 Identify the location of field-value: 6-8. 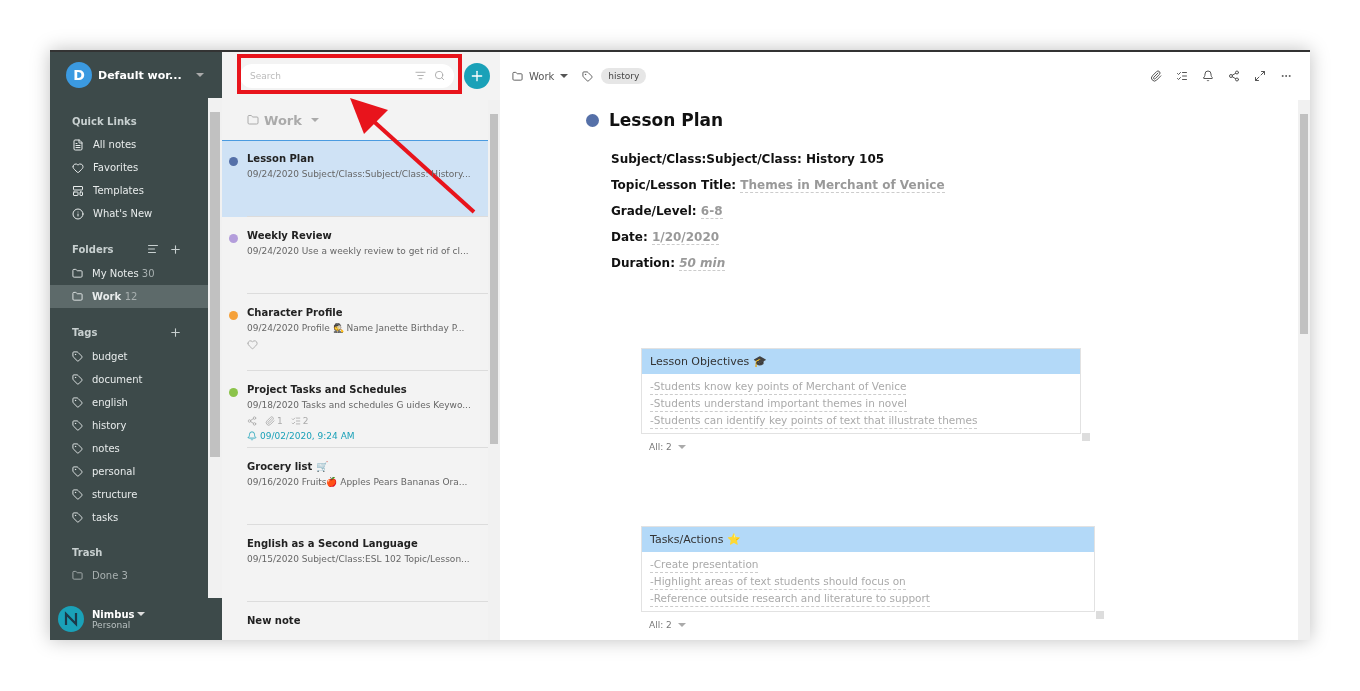
(711, 211).